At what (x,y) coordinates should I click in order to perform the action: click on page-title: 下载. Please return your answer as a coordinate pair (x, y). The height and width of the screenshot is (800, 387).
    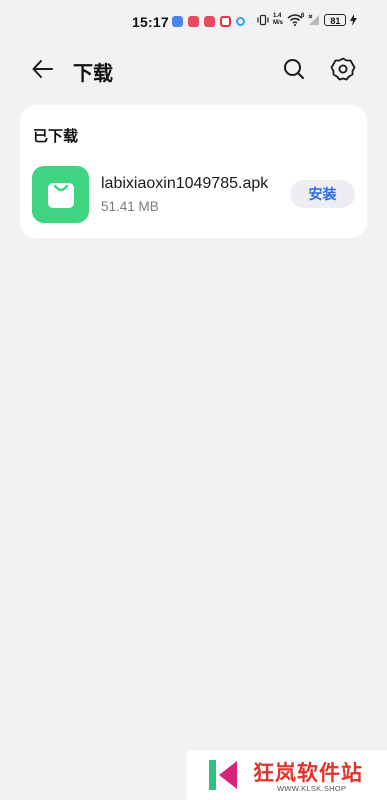
    Looking at the image, I should click on (93, 74).